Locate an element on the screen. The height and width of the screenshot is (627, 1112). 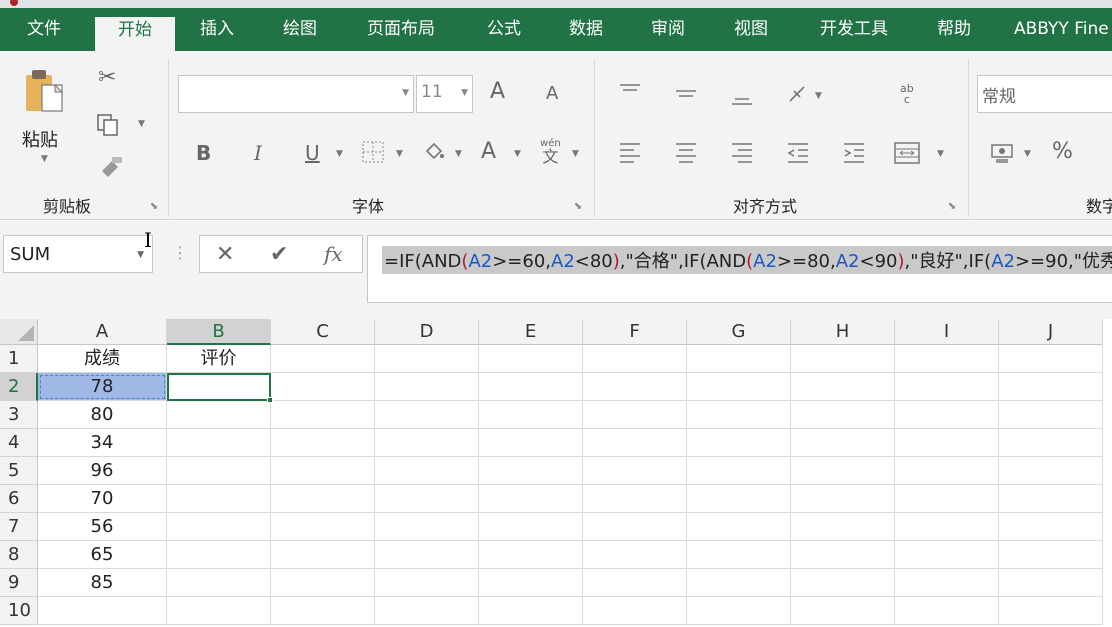
cell-b8 is located at coordinates (219, 555).